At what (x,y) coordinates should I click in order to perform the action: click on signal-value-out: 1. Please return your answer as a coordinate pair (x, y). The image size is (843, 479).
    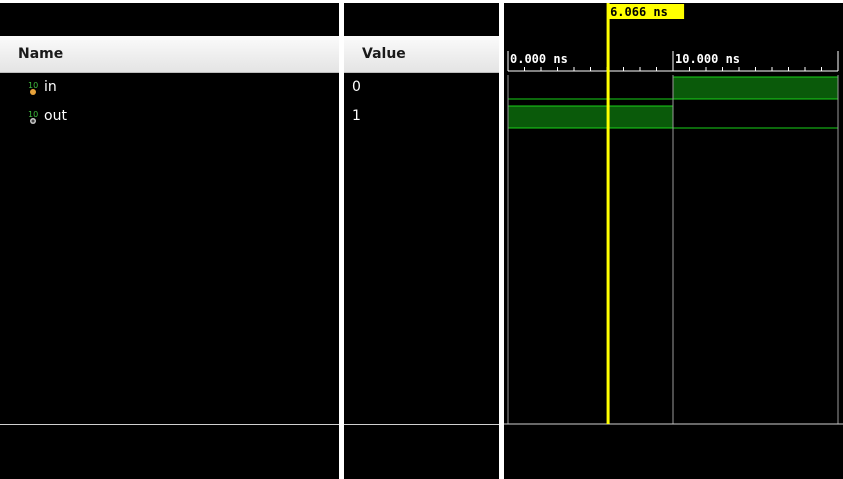
    Looking at the image, I should click on (421, 117).